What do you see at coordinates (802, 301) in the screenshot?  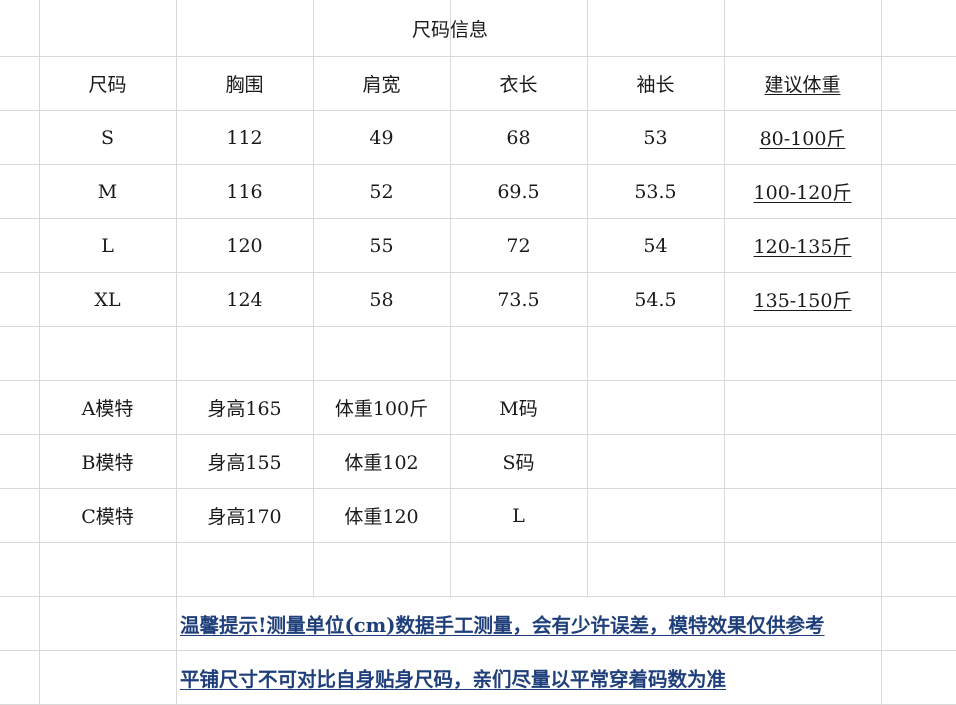 I see `table-cell: 135-150斤` at bounding box center [802, 301].